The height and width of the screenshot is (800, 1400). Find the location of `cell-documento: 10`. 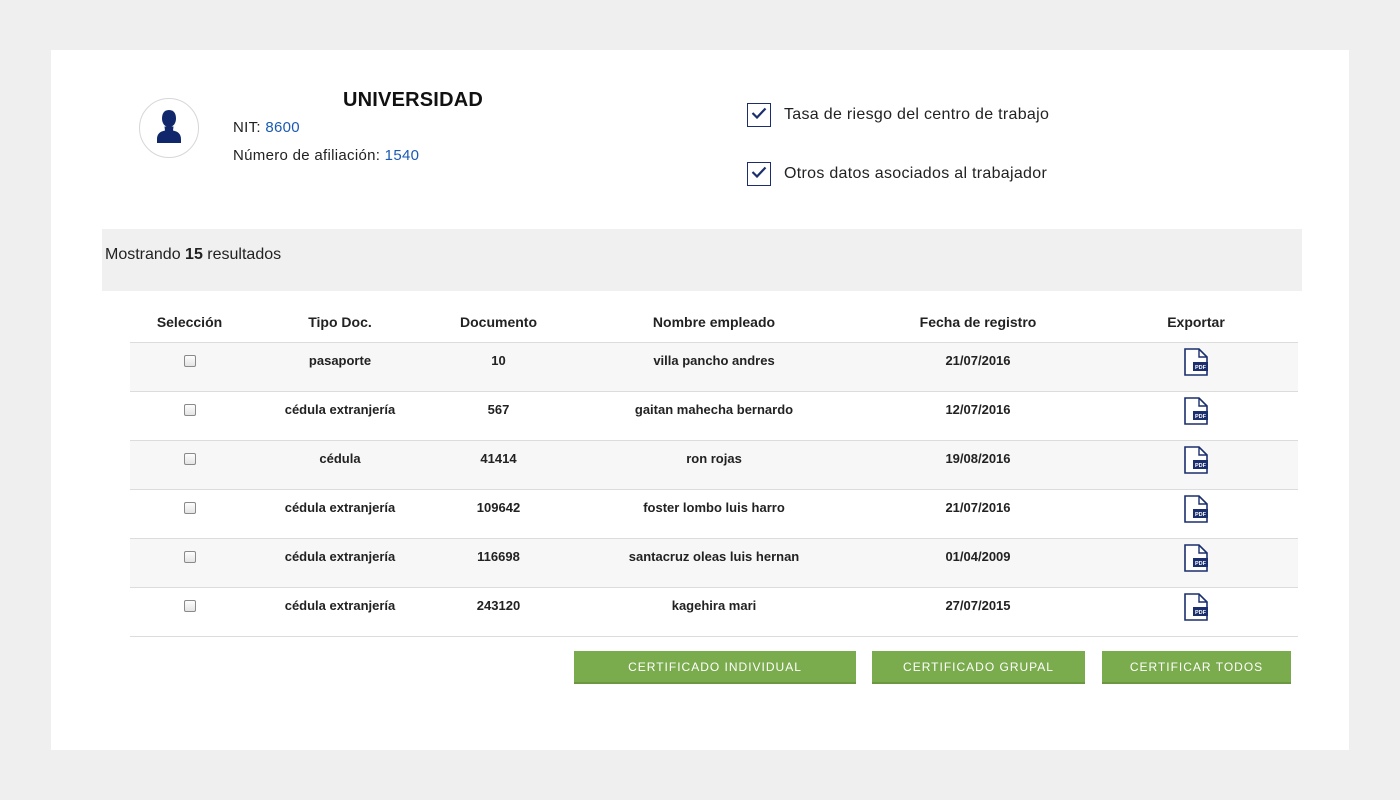

cell-documento: 10 is located at coordinates (498, 360).